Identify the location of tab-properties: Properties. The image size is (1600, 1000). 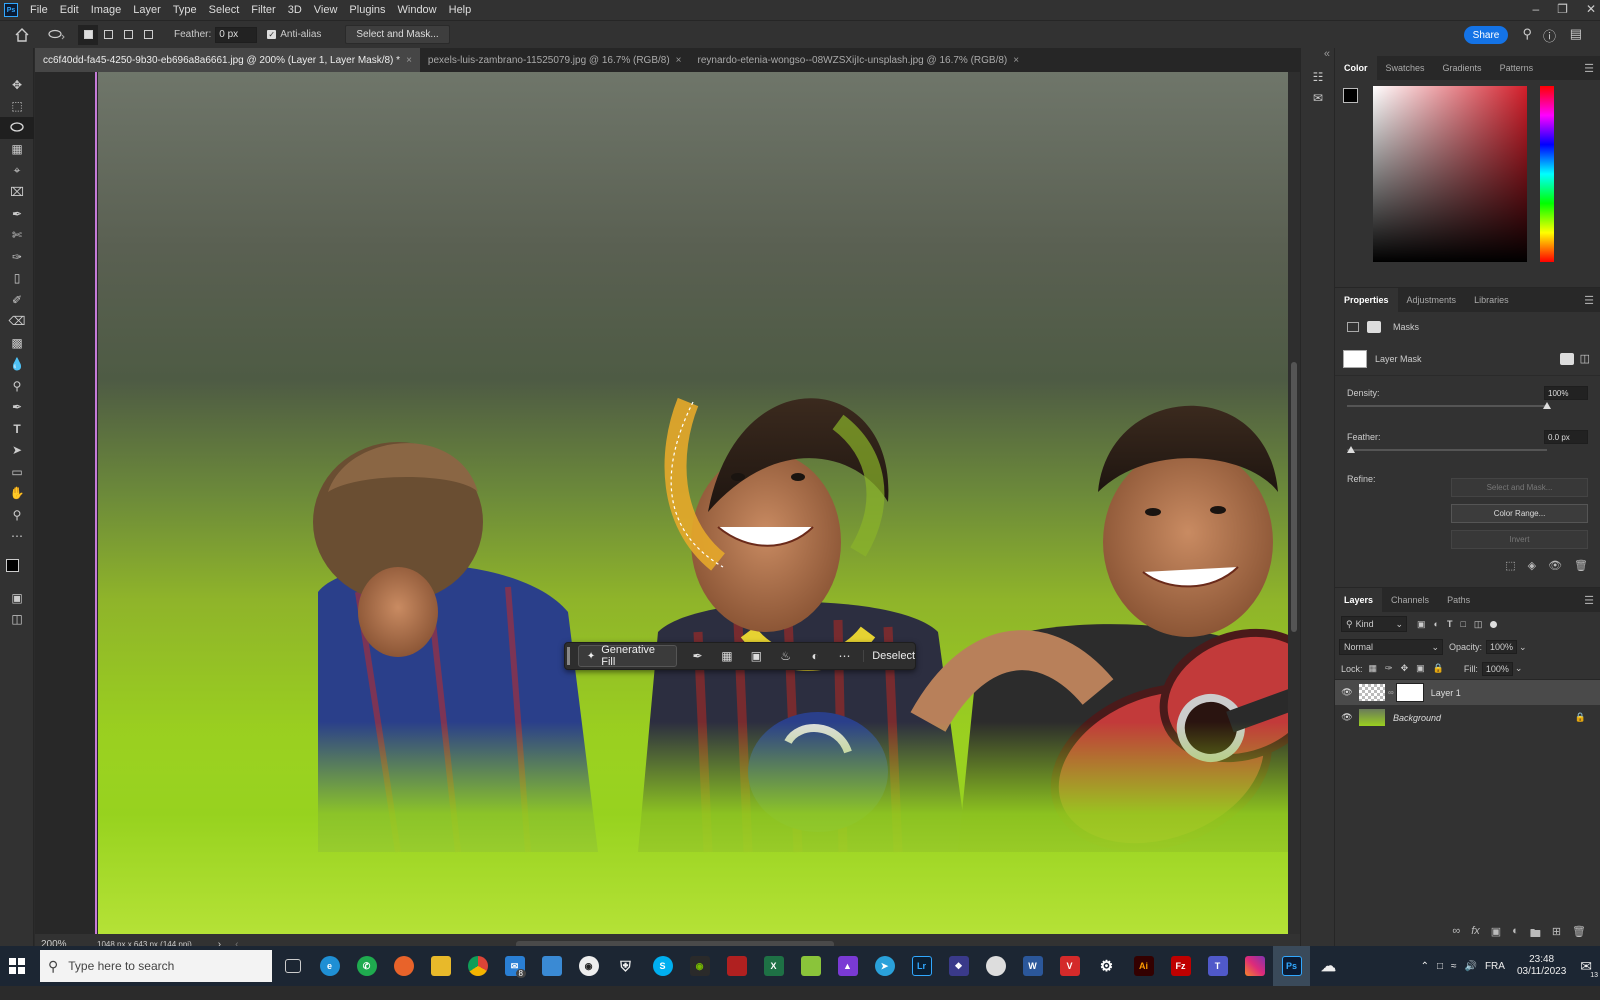
(1366, 300).